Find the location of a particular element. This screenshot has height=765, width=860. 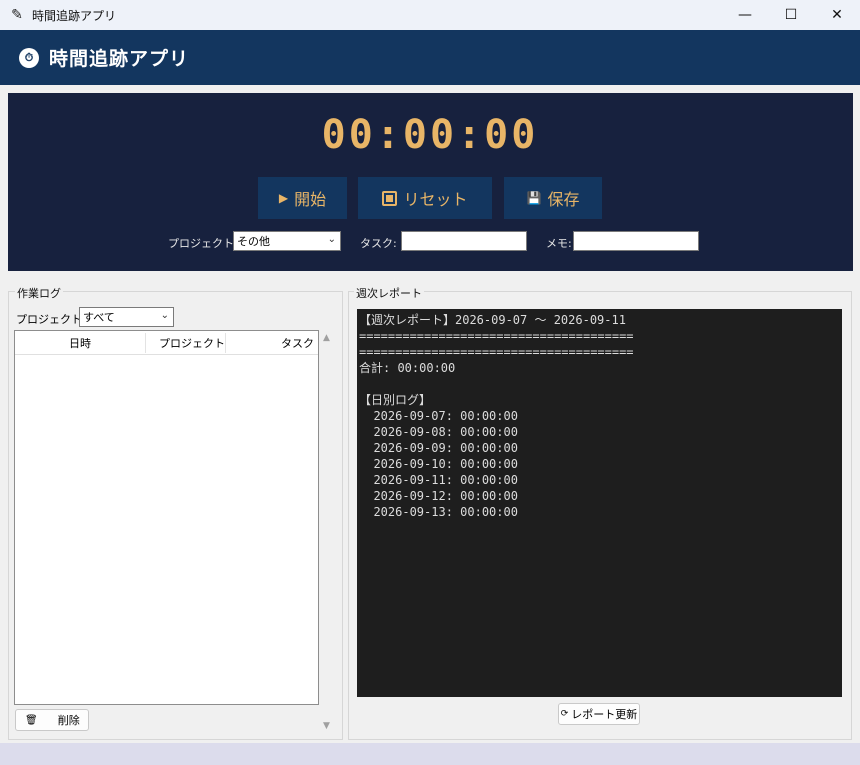

refresh-report-button: ⟳ レポート更新 is located at coordinates (599, 714).